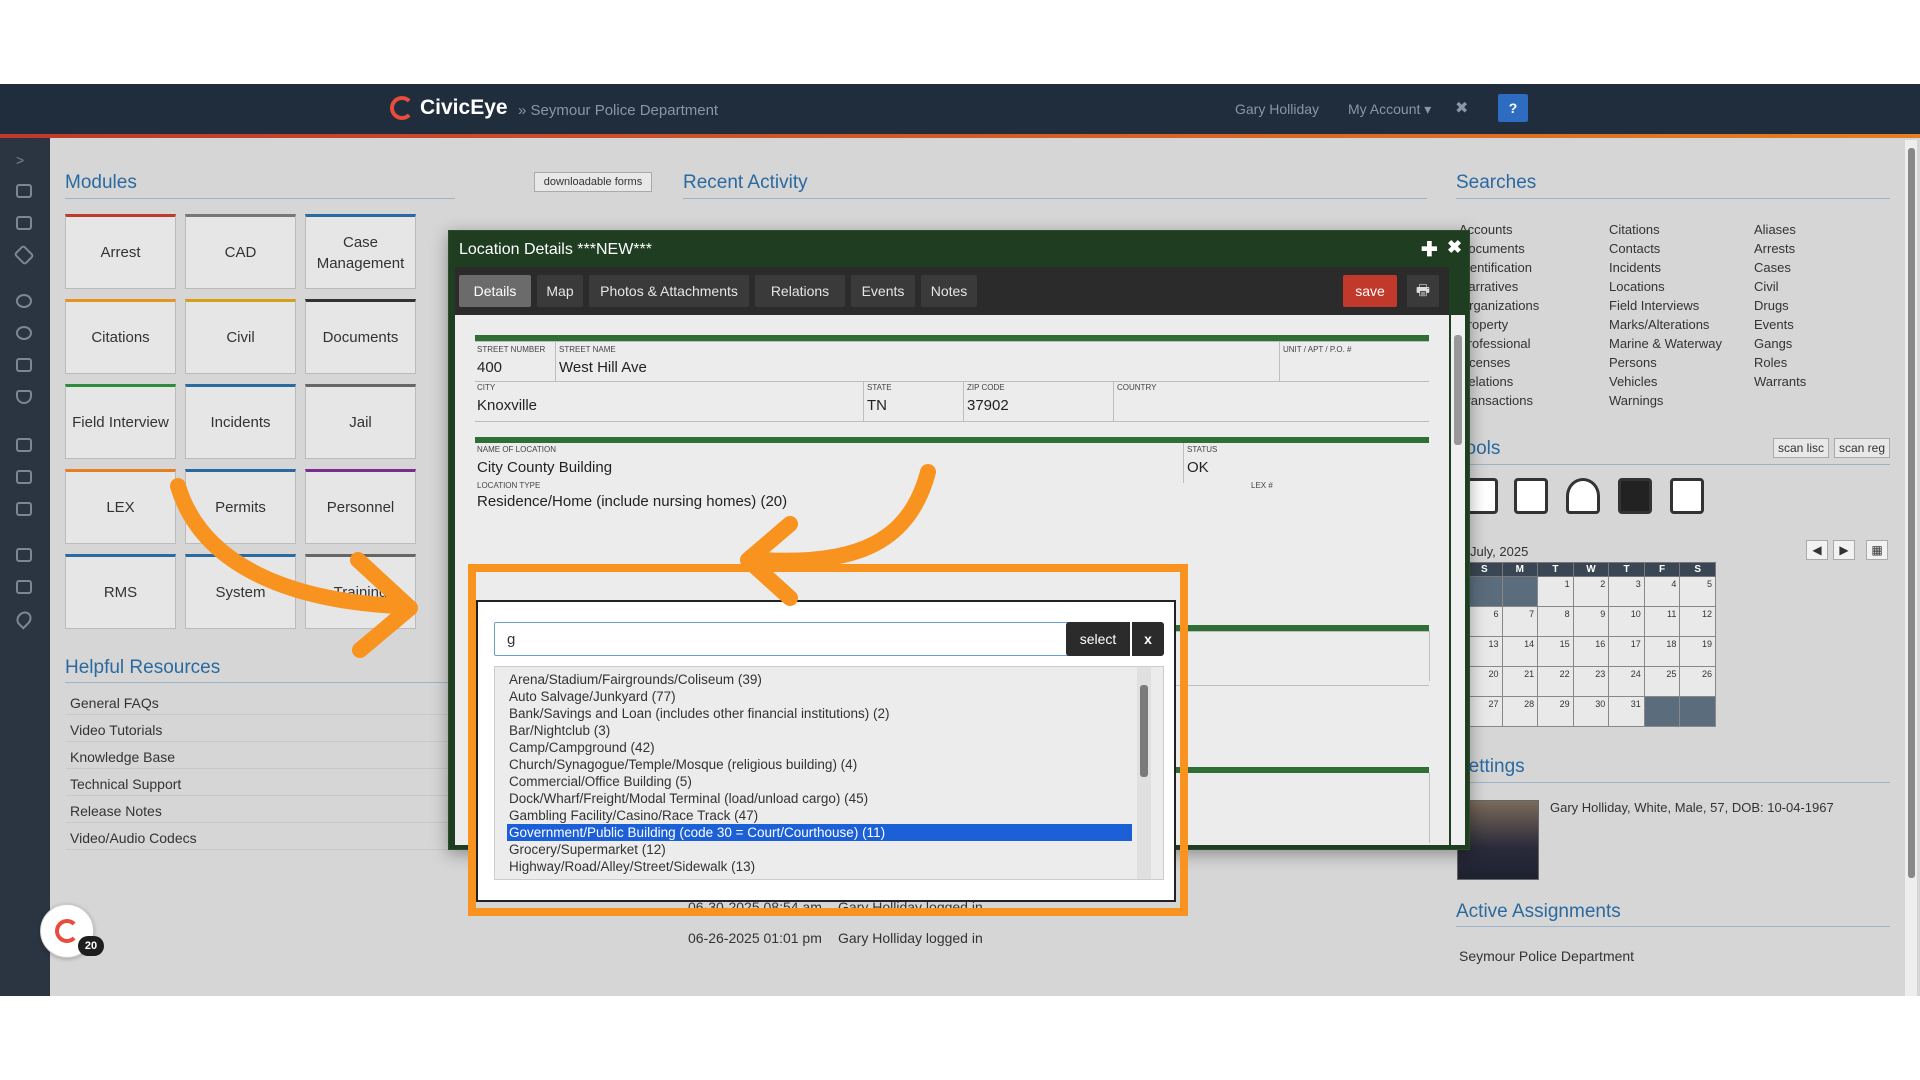  Describe the element at coordinates (240, 336) in the screenshot. I see `module-tile-civil: Civil` at that location.